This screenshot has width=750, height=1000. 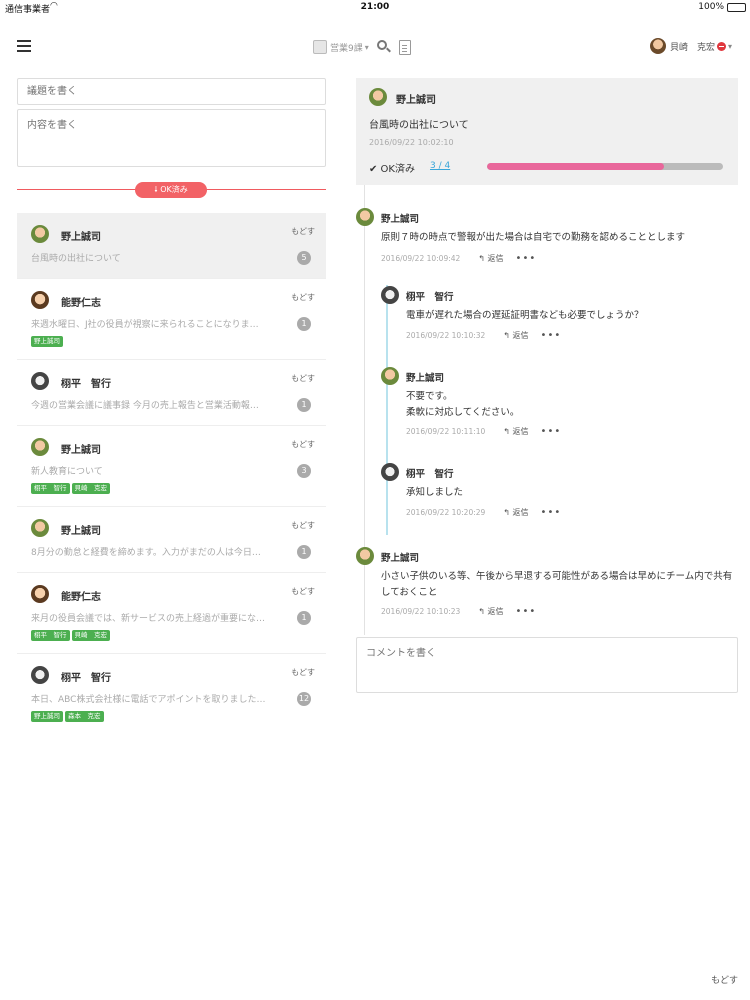 I want to click on thread-preview: 新人教育について, so click(x=67, y=472).